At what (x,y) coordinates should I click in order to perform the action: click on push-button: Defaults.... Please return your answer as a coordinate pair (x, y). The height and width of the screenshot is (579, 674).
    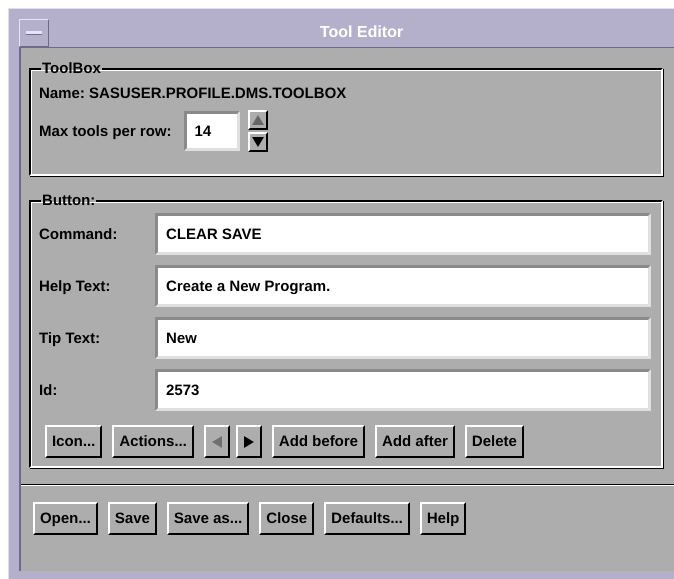
    Looking at the image, I should click on (367, 518).